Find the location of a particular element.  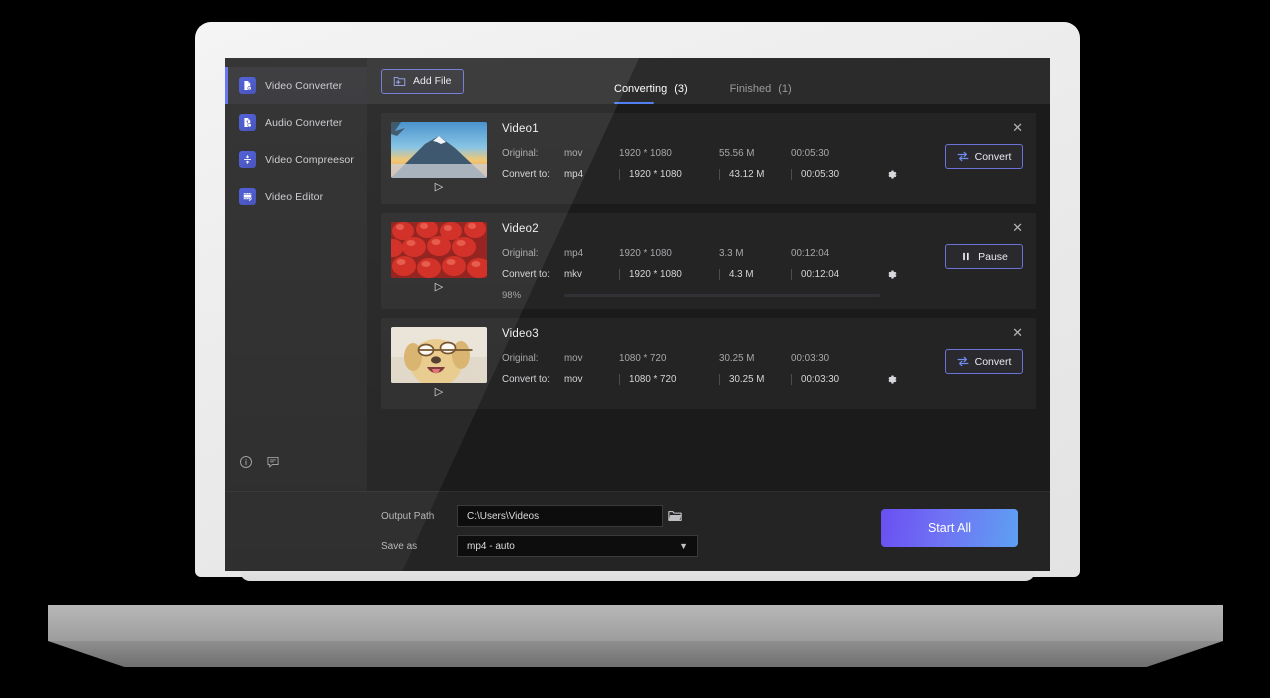

strawberries-thumbnail is located at coordinates (439, 250).